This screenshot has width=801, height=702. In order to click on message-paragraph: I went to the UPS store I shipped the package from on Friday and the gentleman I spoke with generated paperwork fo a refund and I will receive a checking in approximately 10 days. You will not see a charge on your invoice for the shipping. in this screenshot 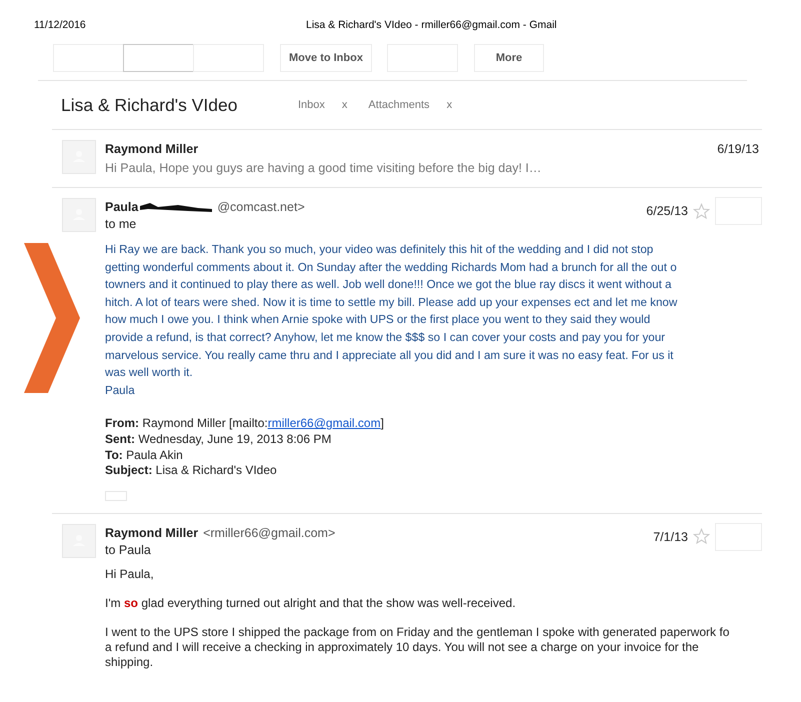, I will do `click(417, 647)`.